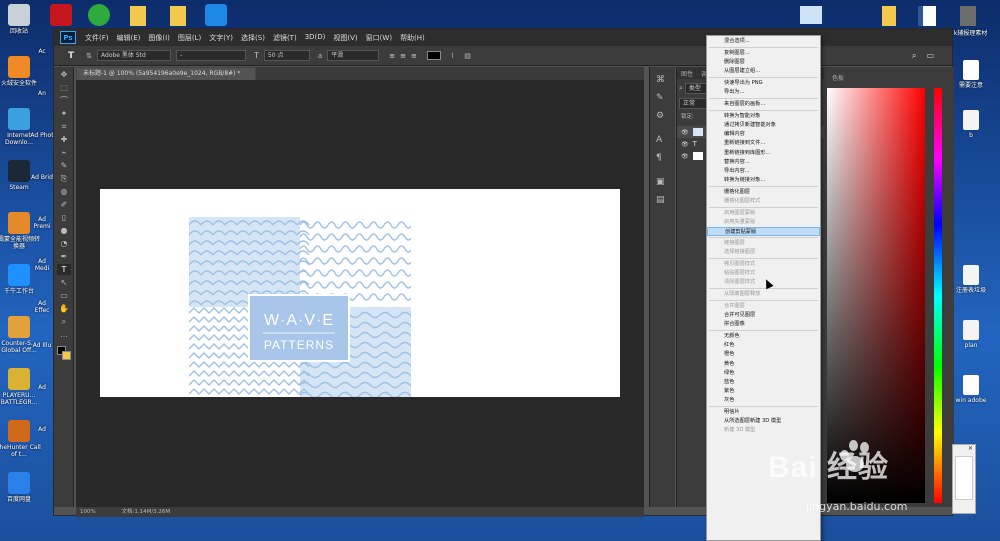 The image size is (1000, 541). Describe the element at coordinates (763, 364) in the screenshot. I see `context-menu-item: 黄色` at that location.